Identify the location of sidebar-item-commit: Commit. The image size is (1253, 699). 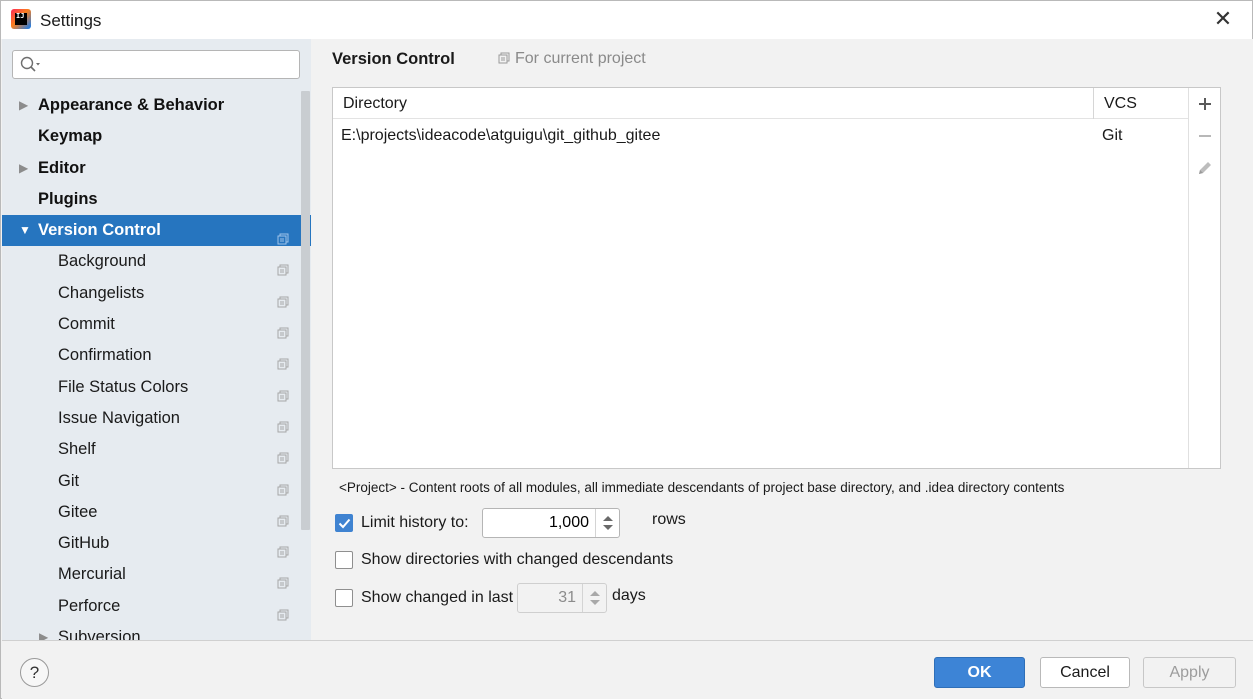
(150, 324).